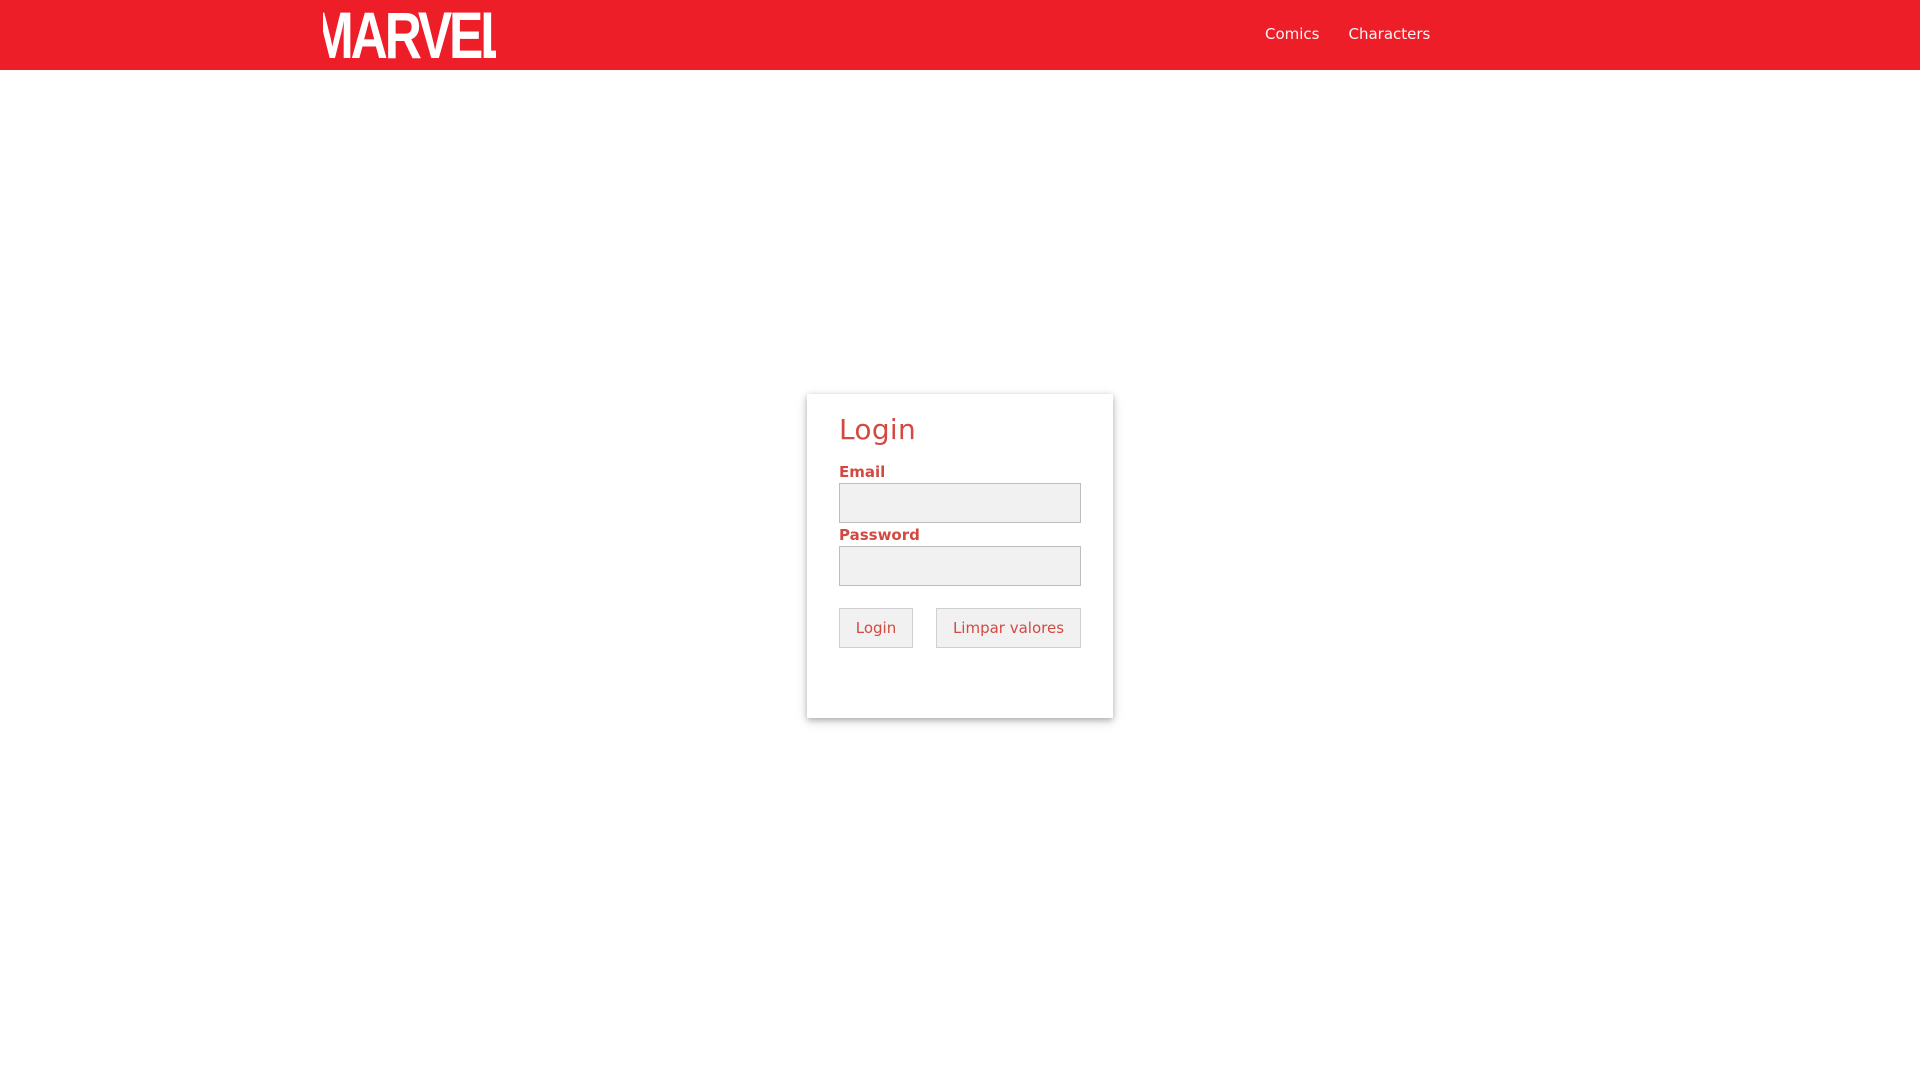  Describe the element at coordinates (1292, 34) in the screenshot. I see `nav-link-comics: Comics` at that location.